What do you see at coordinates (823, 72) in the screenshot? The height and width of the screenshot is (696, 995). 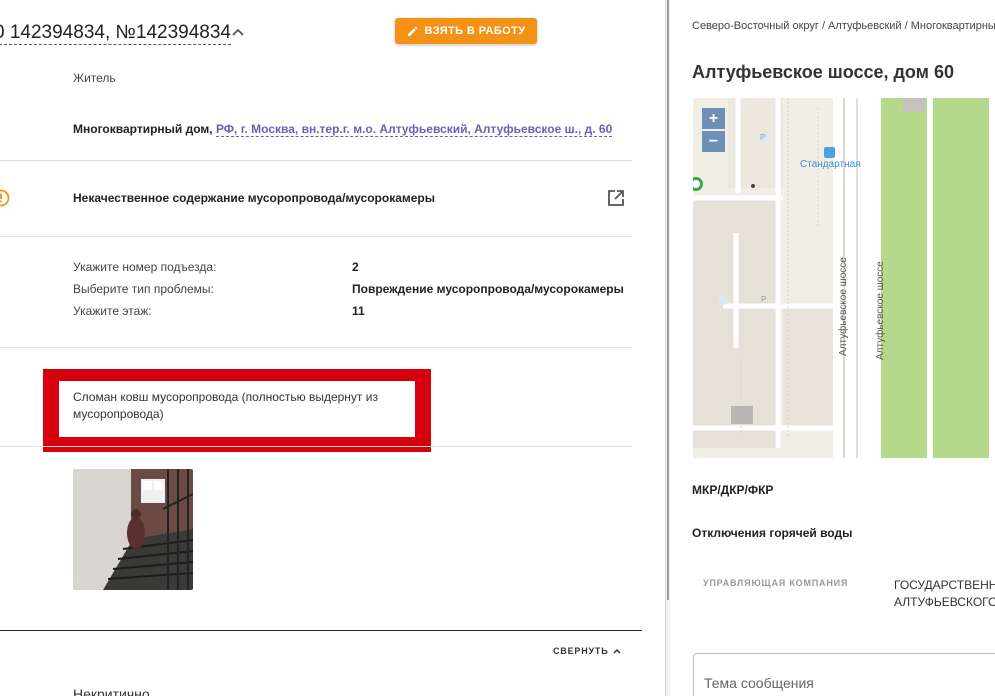 I see `page-title: Алтуфьевское шоссе, дом 60` at bounding box center [823, 72].